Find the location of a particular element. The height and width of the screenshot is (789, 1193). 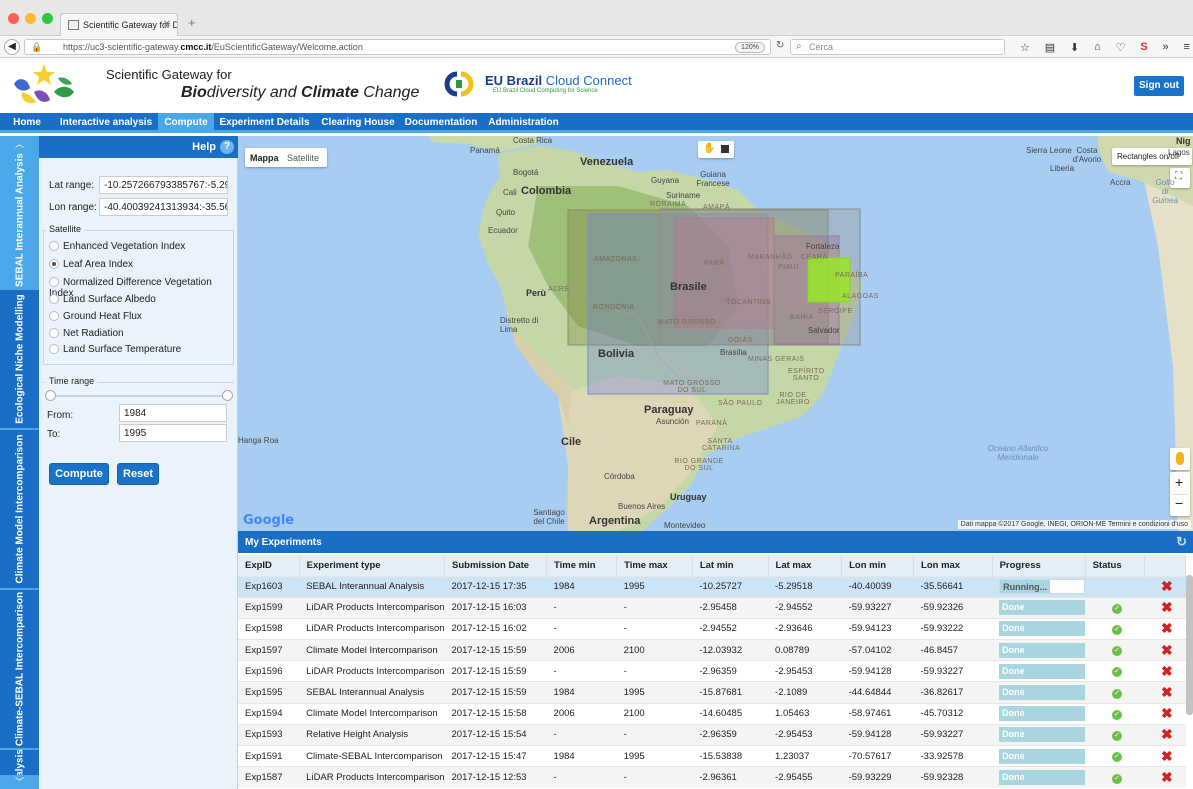

cell-date: 2017-12-15 15:59 is located at coordinates (495, 650).